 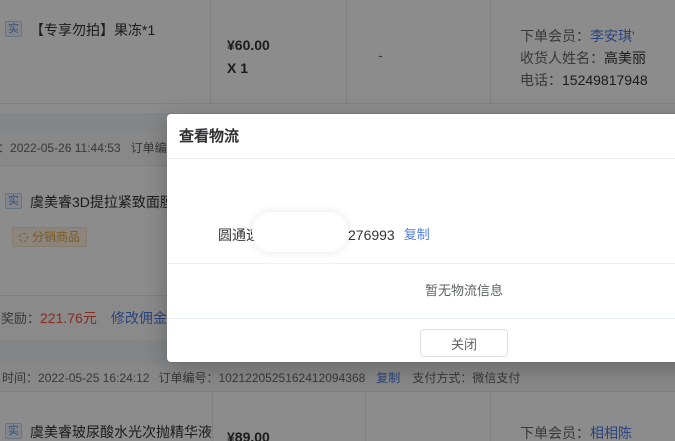 What do you see at coordinates (417, 235) in the screenshot?
I see `copy-tracking-link: 复制` at bounding box center [417, 235].